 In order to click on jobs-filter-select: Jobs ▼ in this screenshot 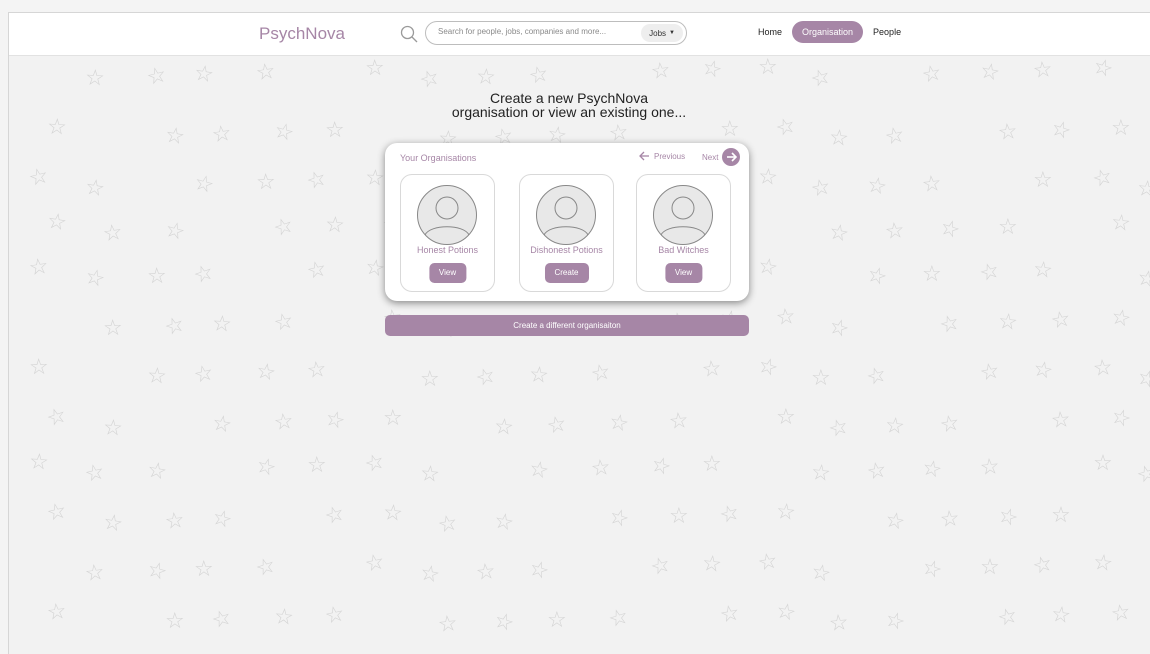, I will do `click(662, 33)`.